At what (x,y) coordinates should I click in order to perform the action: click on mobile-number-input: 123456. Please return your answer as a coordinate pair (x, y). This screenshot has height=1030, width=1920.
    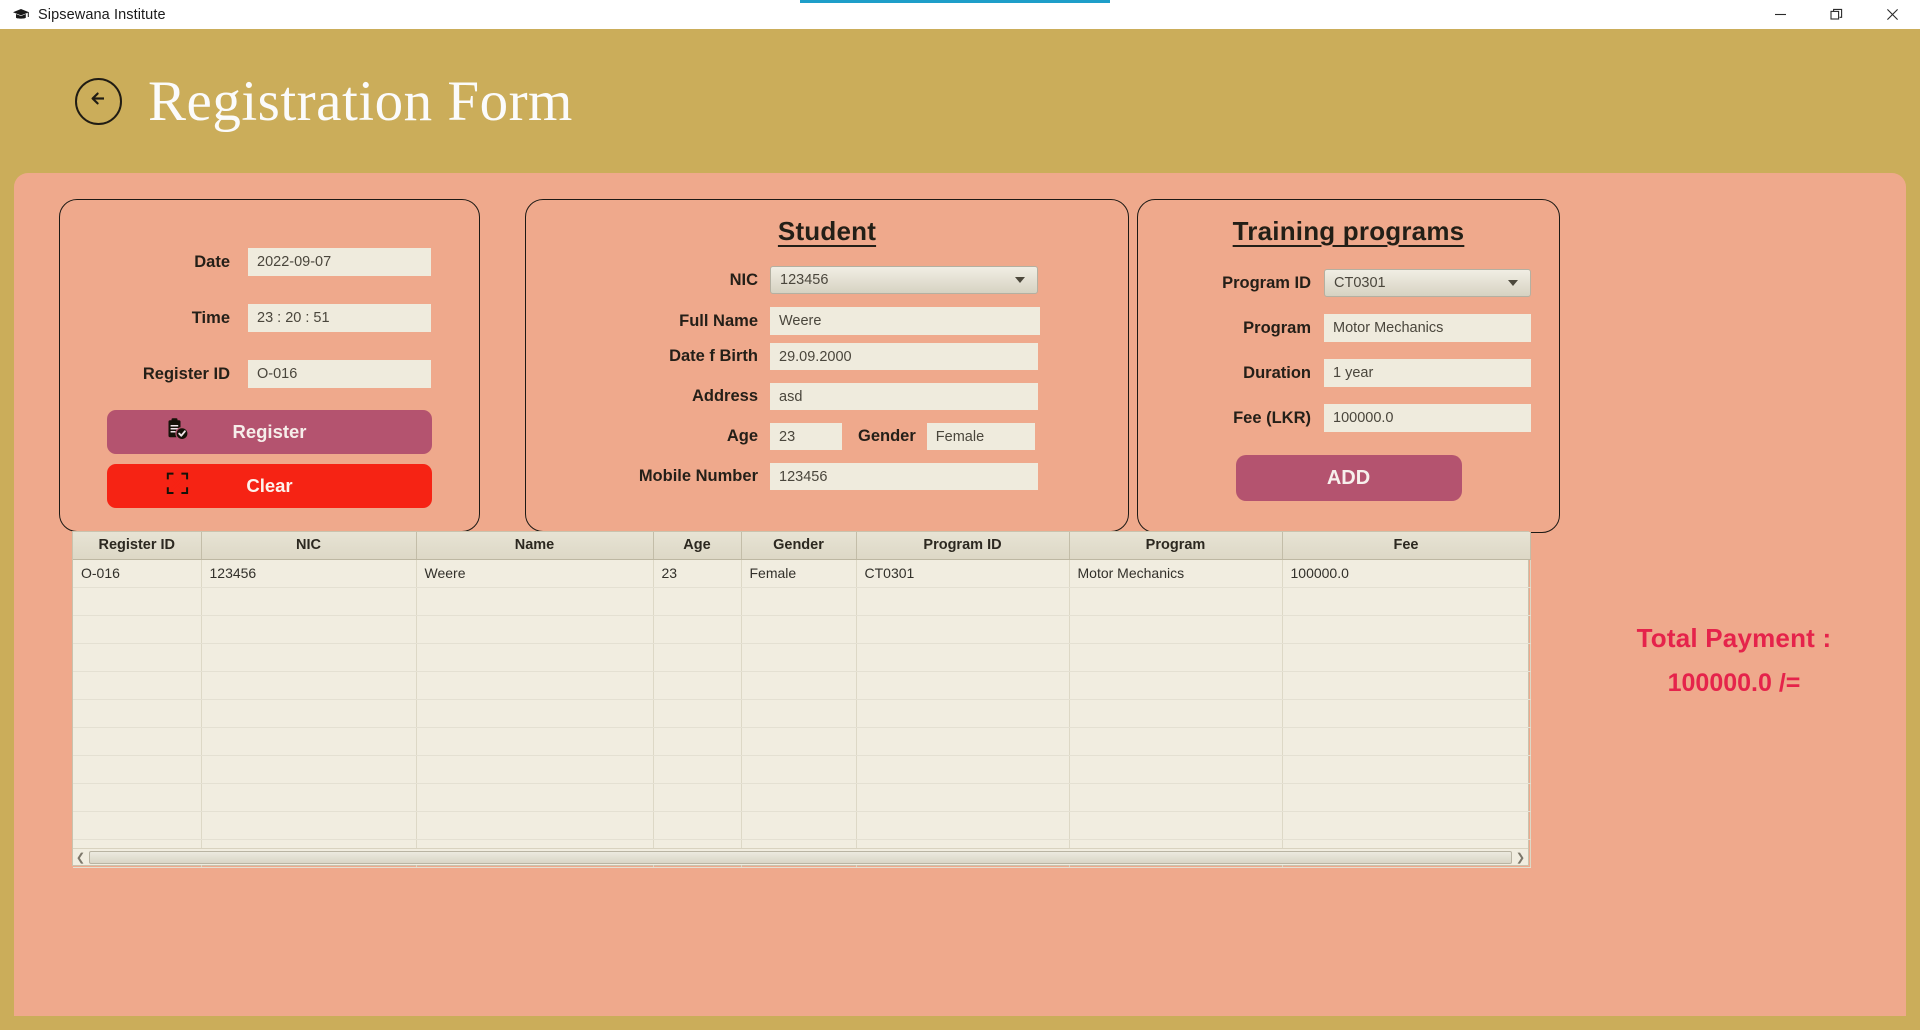
    Looking at the image, I should click on (904, 476).